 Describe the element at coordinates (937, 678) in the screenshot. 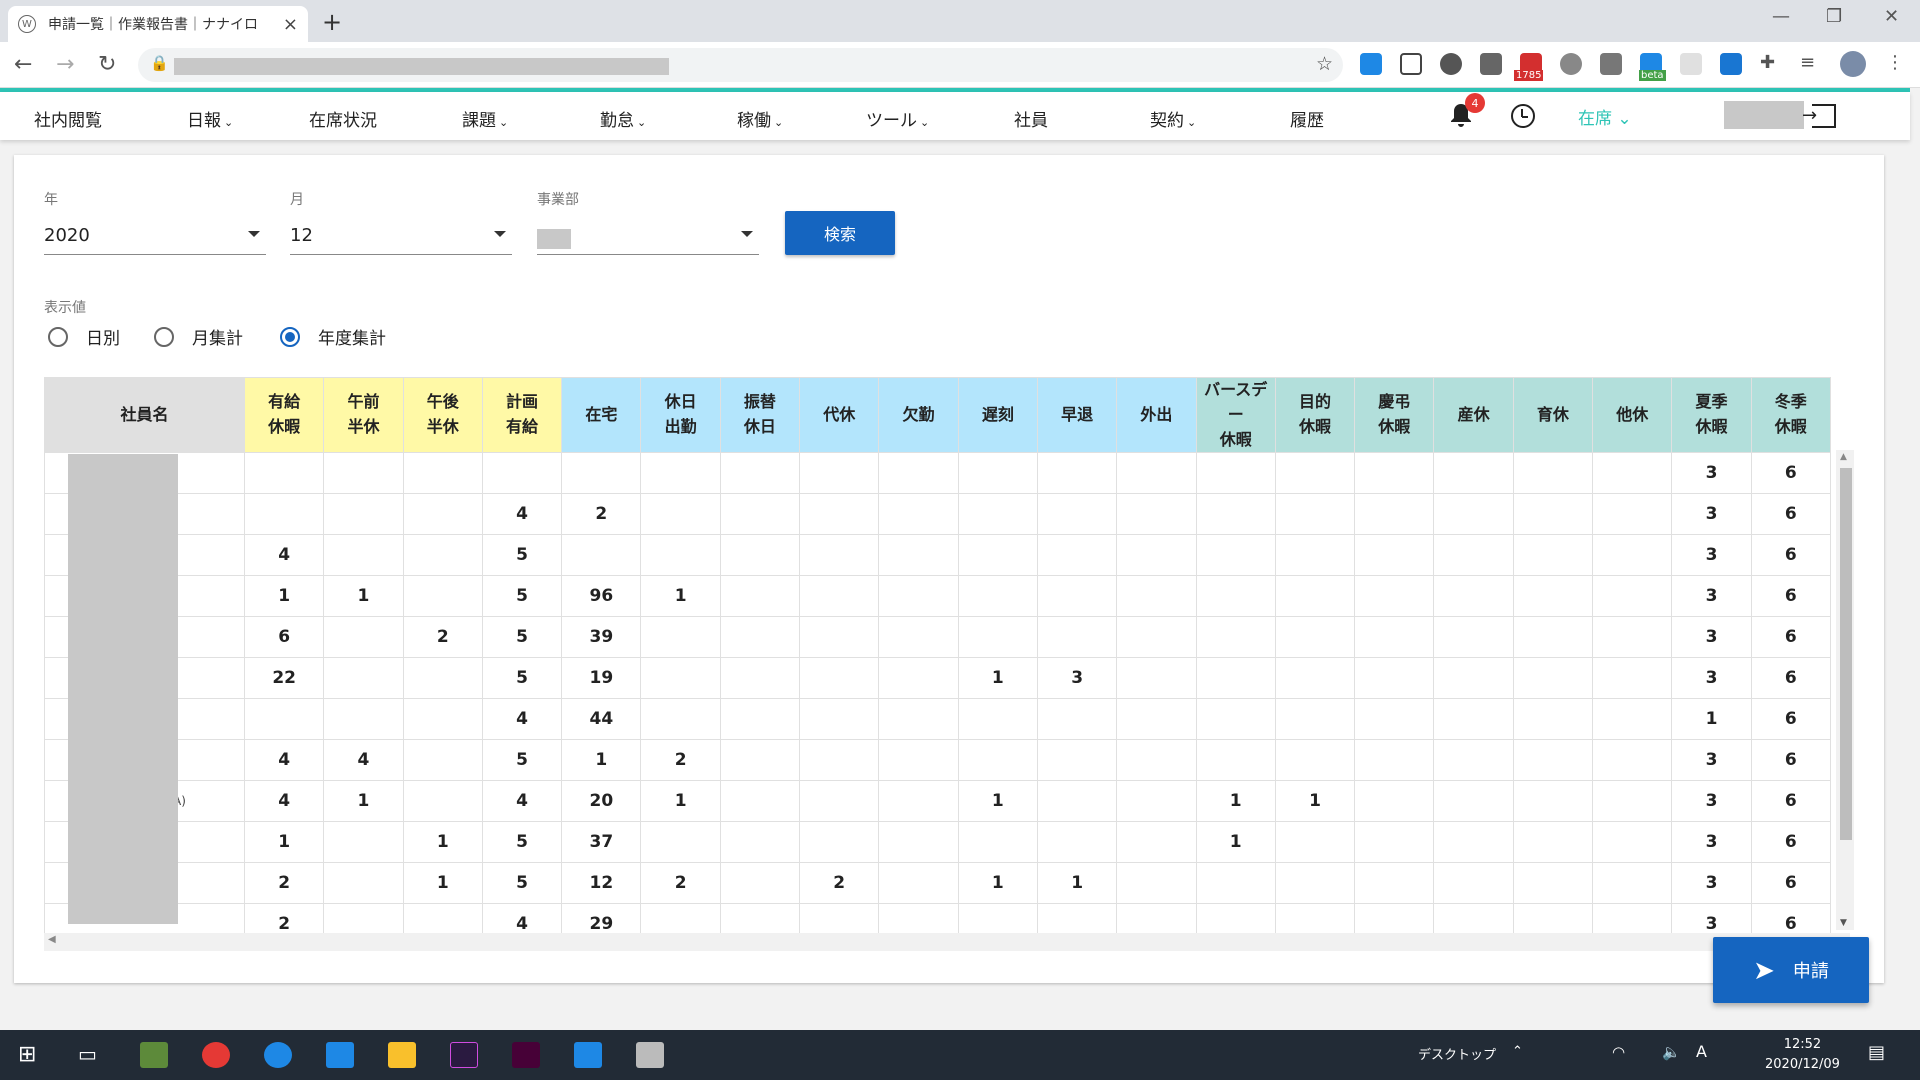

I see `table-row: 22 5 19 1 3 3 6` at that location.